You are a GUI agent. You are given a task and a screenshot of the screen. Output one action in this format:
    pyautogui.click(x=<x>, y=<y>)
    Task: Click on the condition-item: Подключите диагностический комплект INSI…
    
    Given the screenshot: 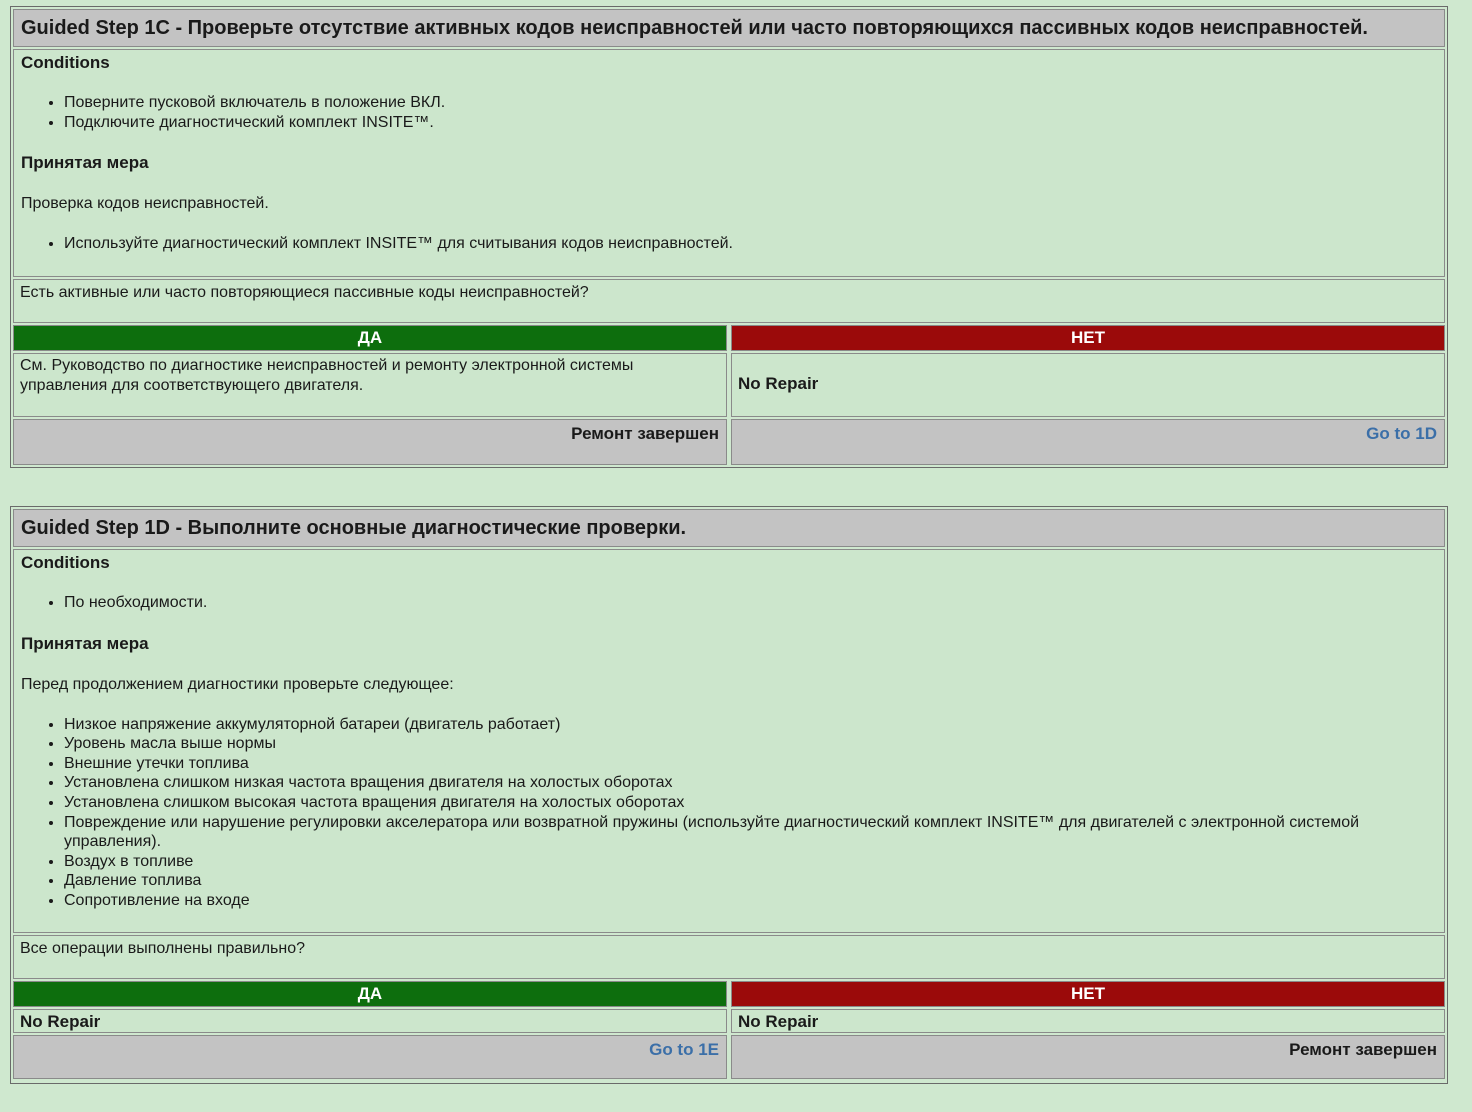 What is the action you would take?
    pyautogui.click(x=750, y=123)
    